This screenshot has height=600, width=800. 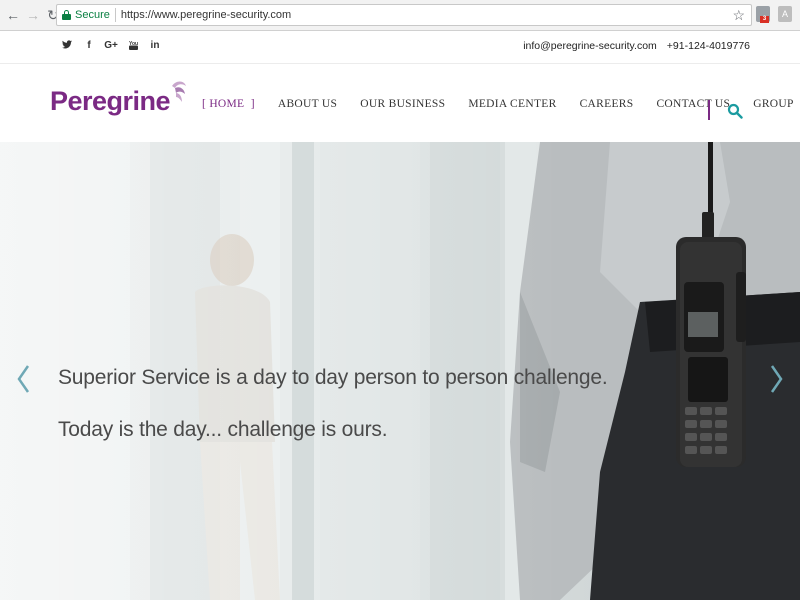 I want to click on facebook-icon: f, so click(x=89, y=46).